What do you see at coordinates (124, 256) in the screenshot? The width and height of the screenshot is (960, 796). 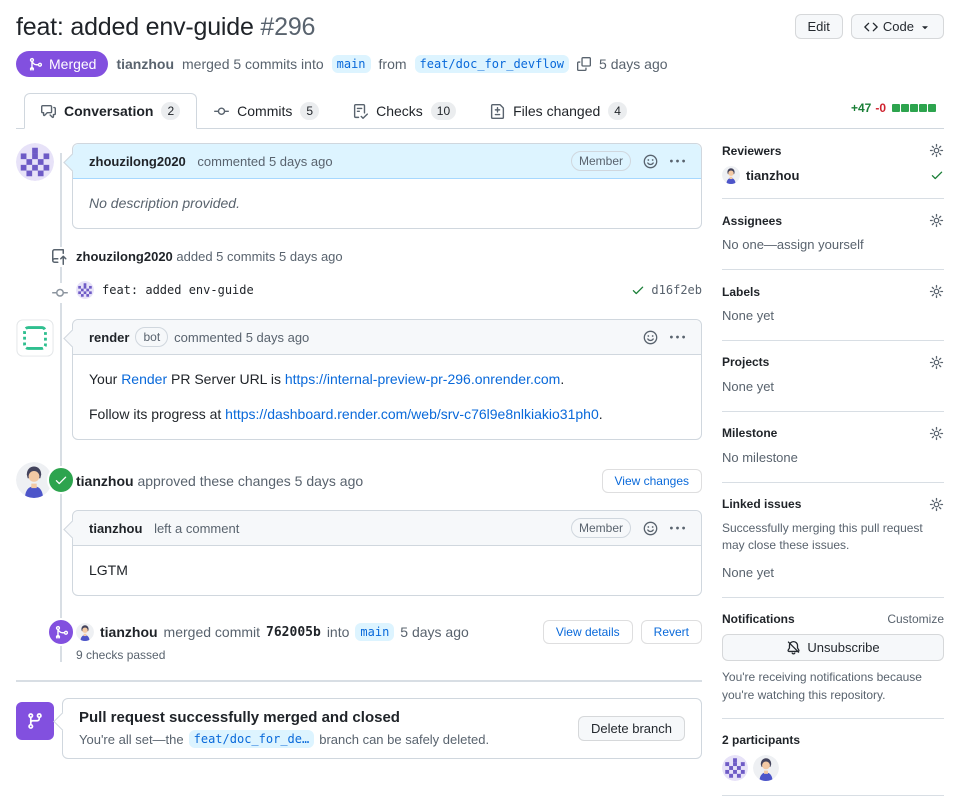 I see `event-author-link: zhouzilong2020` at bounding box center [124, 256].